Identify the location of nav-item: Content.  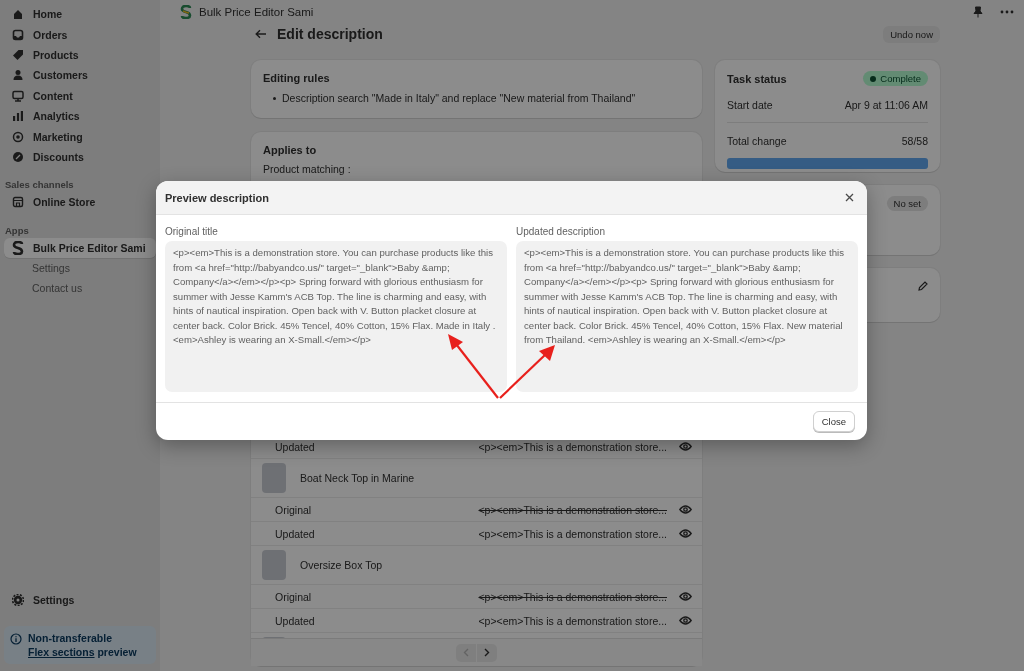
(80, 95).